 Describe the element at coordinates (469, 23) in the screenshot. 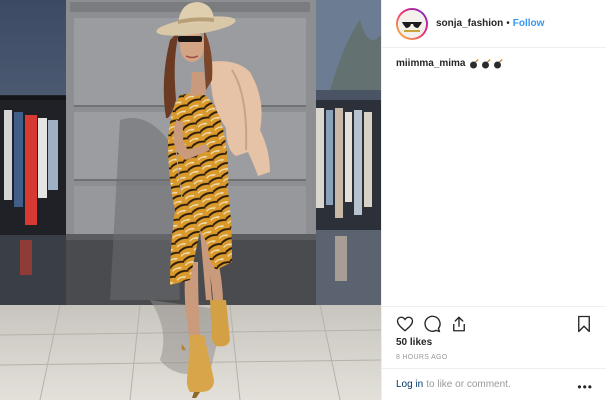

I see `post-username: sonja_fashion` at that location.